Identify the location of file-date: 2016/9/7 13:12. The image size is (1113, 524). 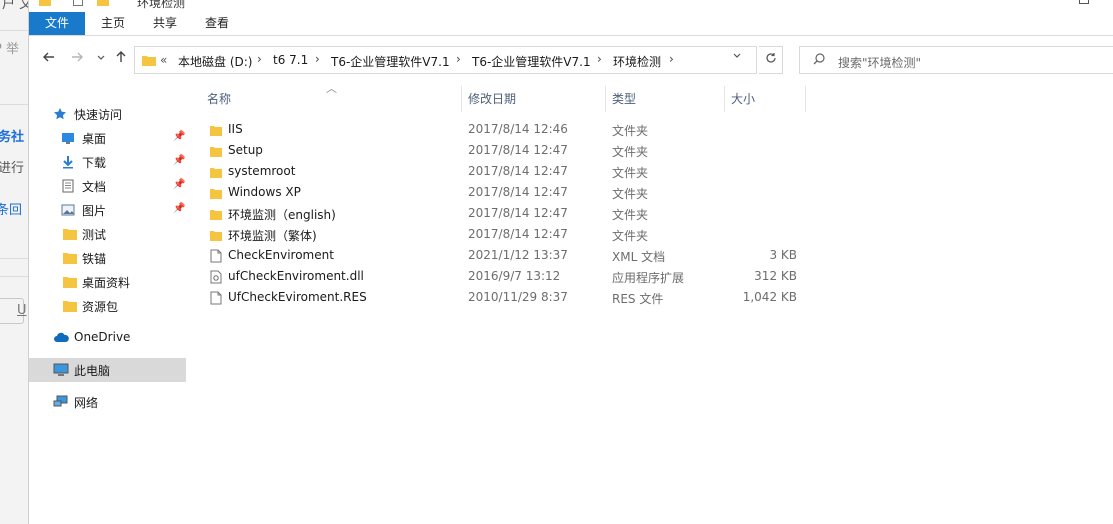
(514, 276).